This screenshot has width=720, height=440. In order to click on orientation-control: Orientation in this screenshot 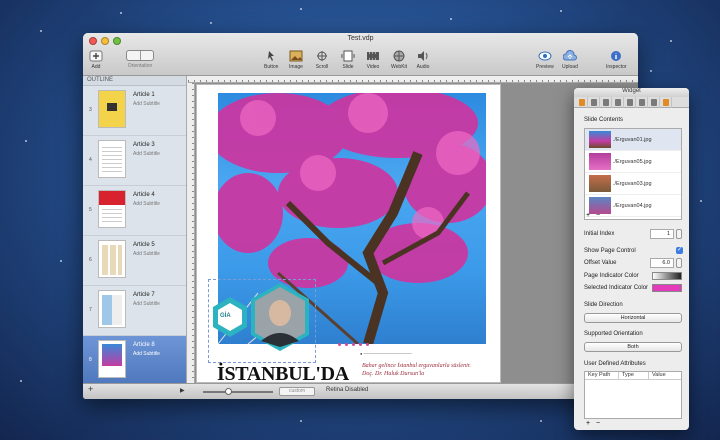, I will do `click(140, 59)`.